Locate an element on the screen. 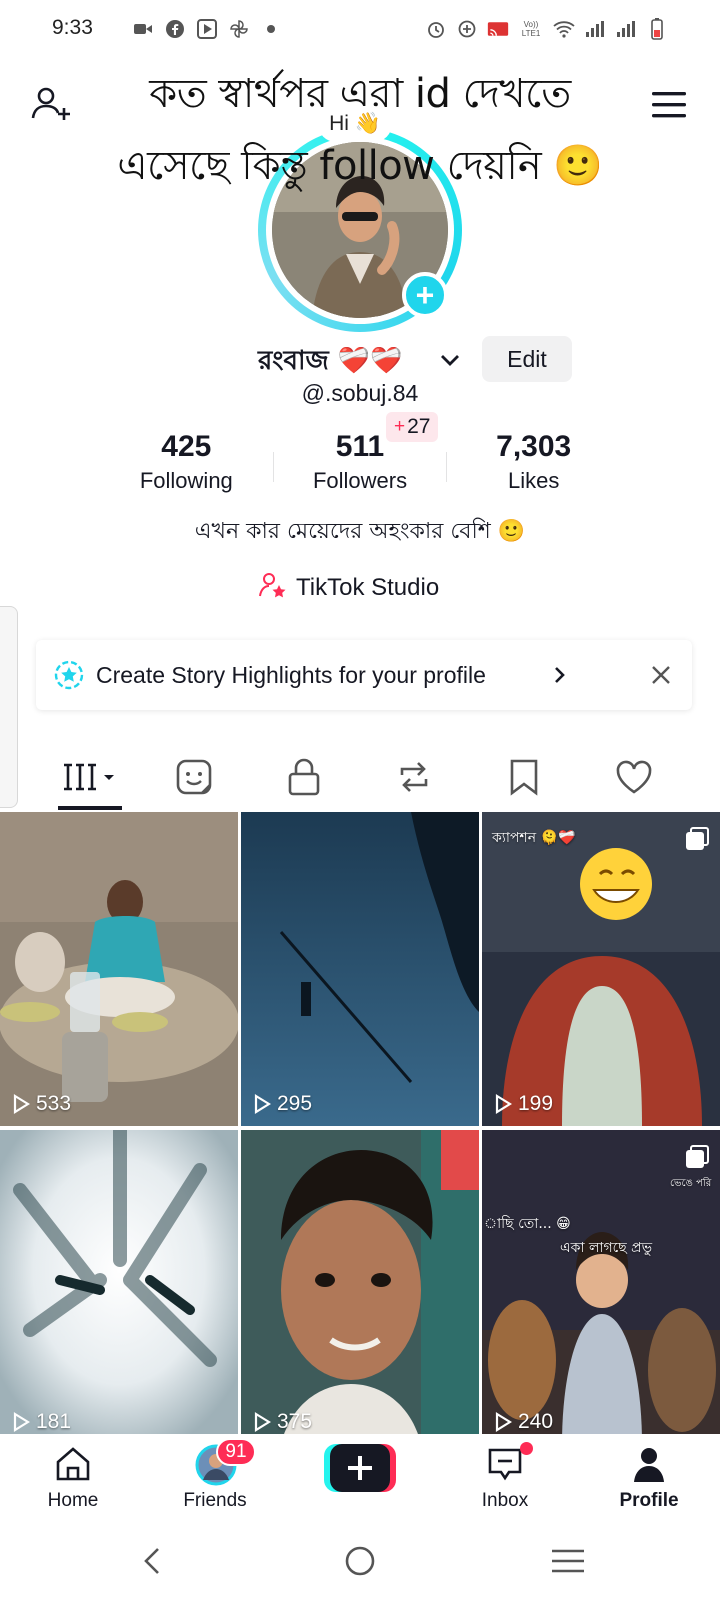 This screenshot has width=720, height=1600. system-nav-bar is located at coordinates (360, 1560).